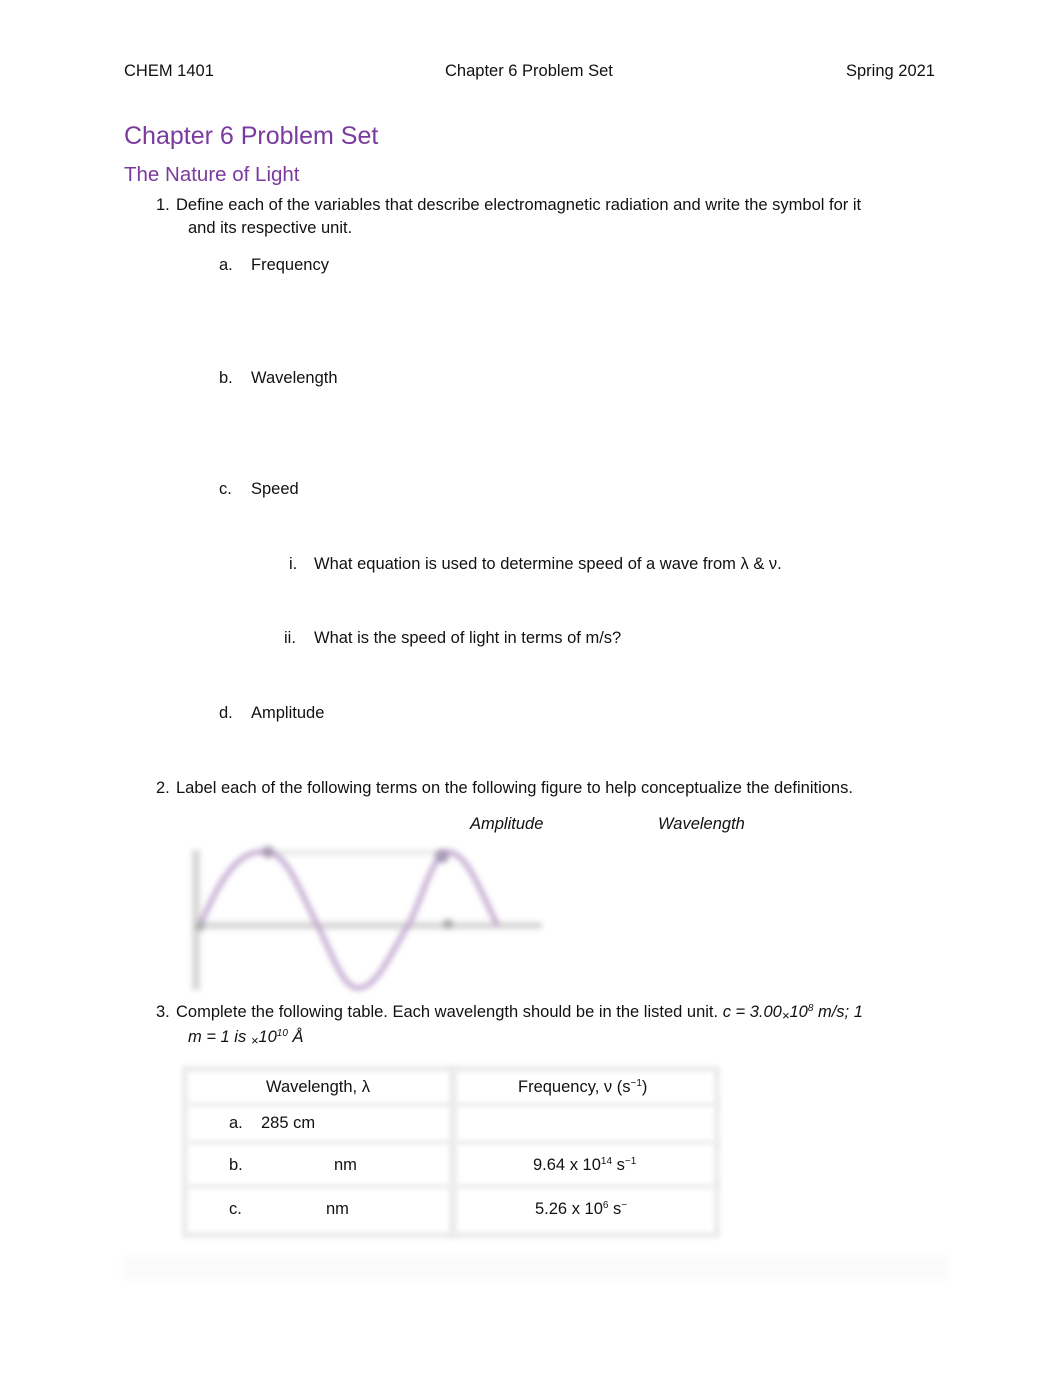 This screenshot has height=1377, width=1062. I want to click on q3-line2-exp: 10, so click(282, 1033).